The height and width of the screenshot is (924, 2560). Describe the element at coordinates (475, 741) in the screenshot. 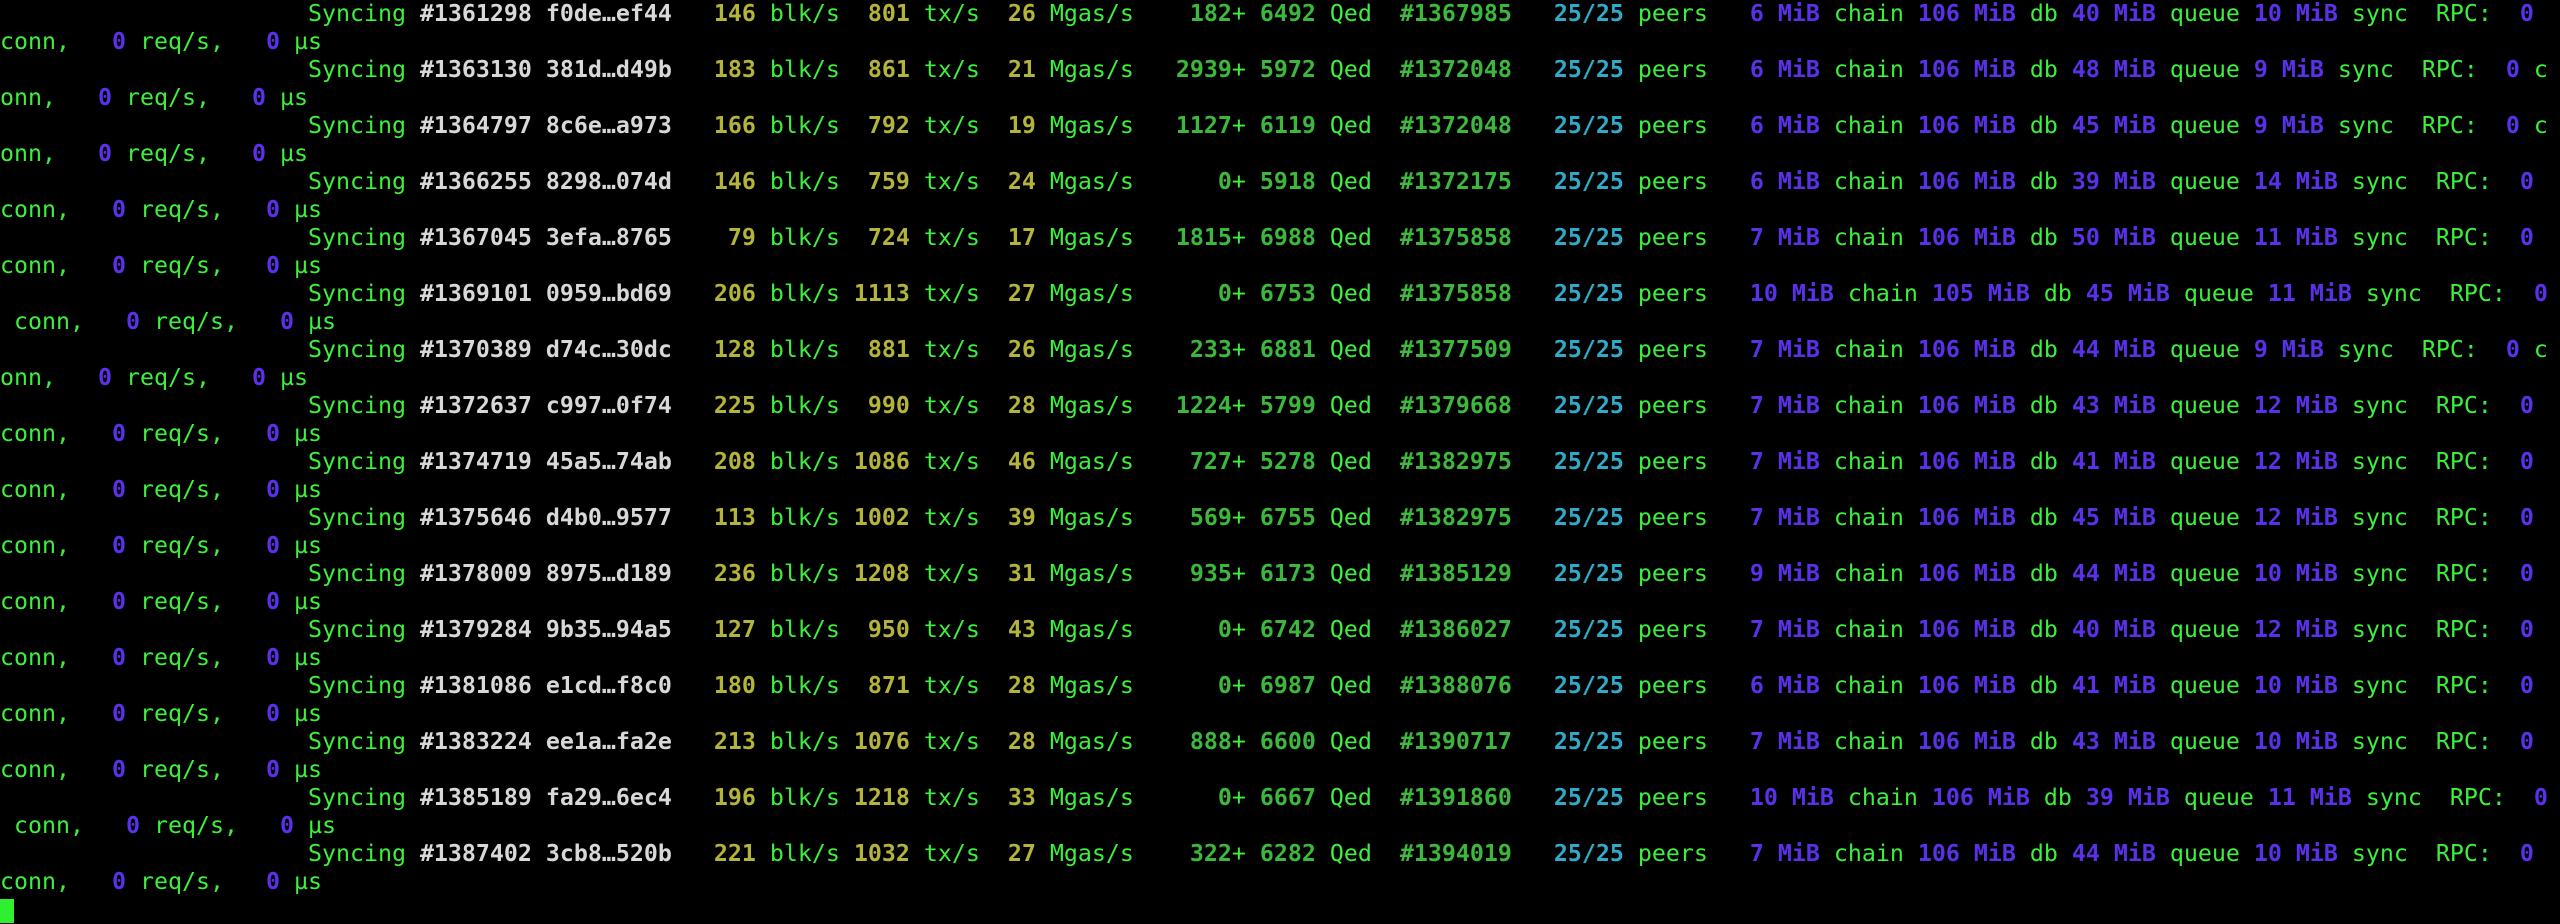

I see `block-number: #1383224` at that location.